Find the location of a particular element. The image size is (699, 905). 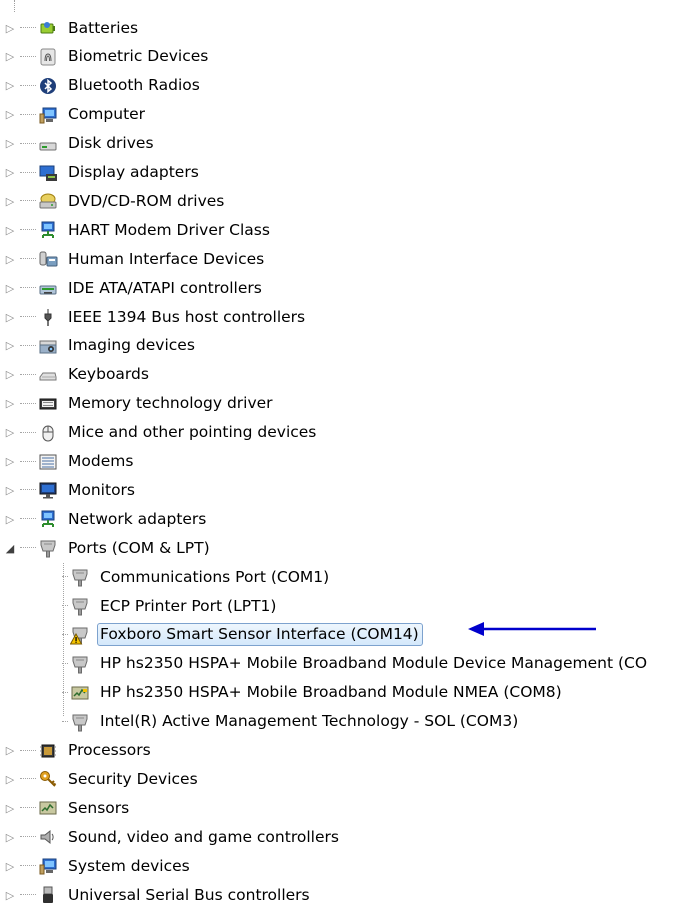

tree-category-human-interface-devices: ▷ Human Interface Devices is located at coordinates (134, 259).